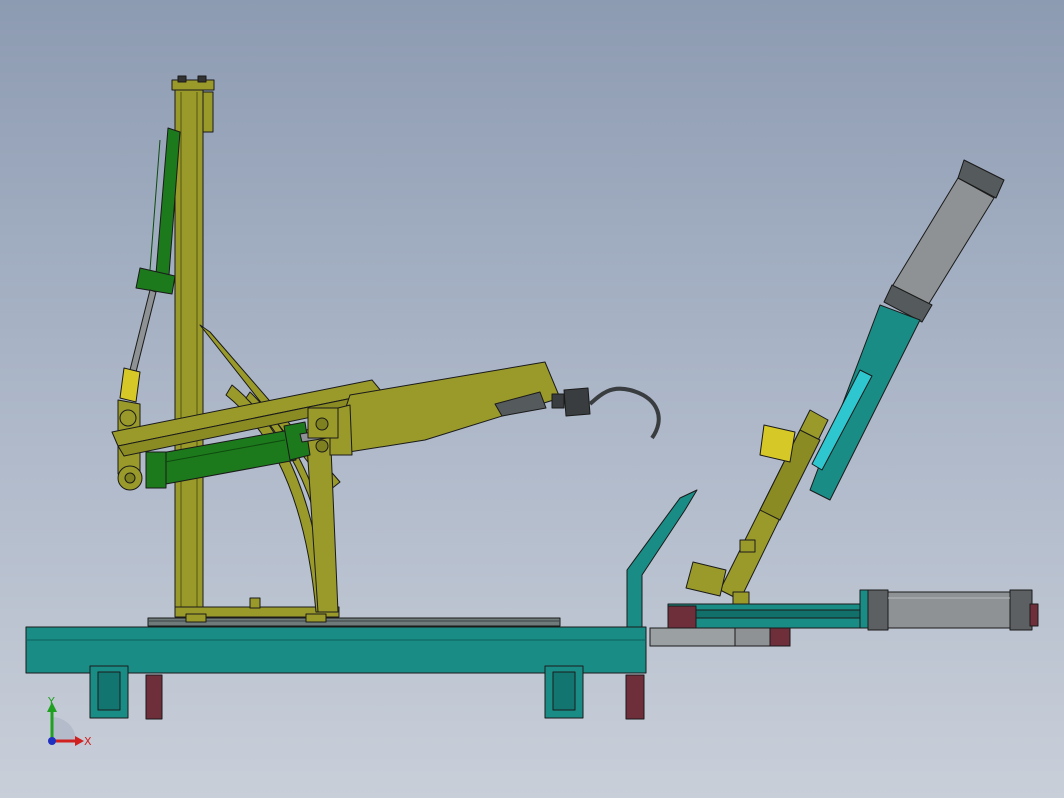 The image size is (1064, 798). Describe the element at coordinates (777, 443) in the screenshot. I see `gripper-block` at that location.